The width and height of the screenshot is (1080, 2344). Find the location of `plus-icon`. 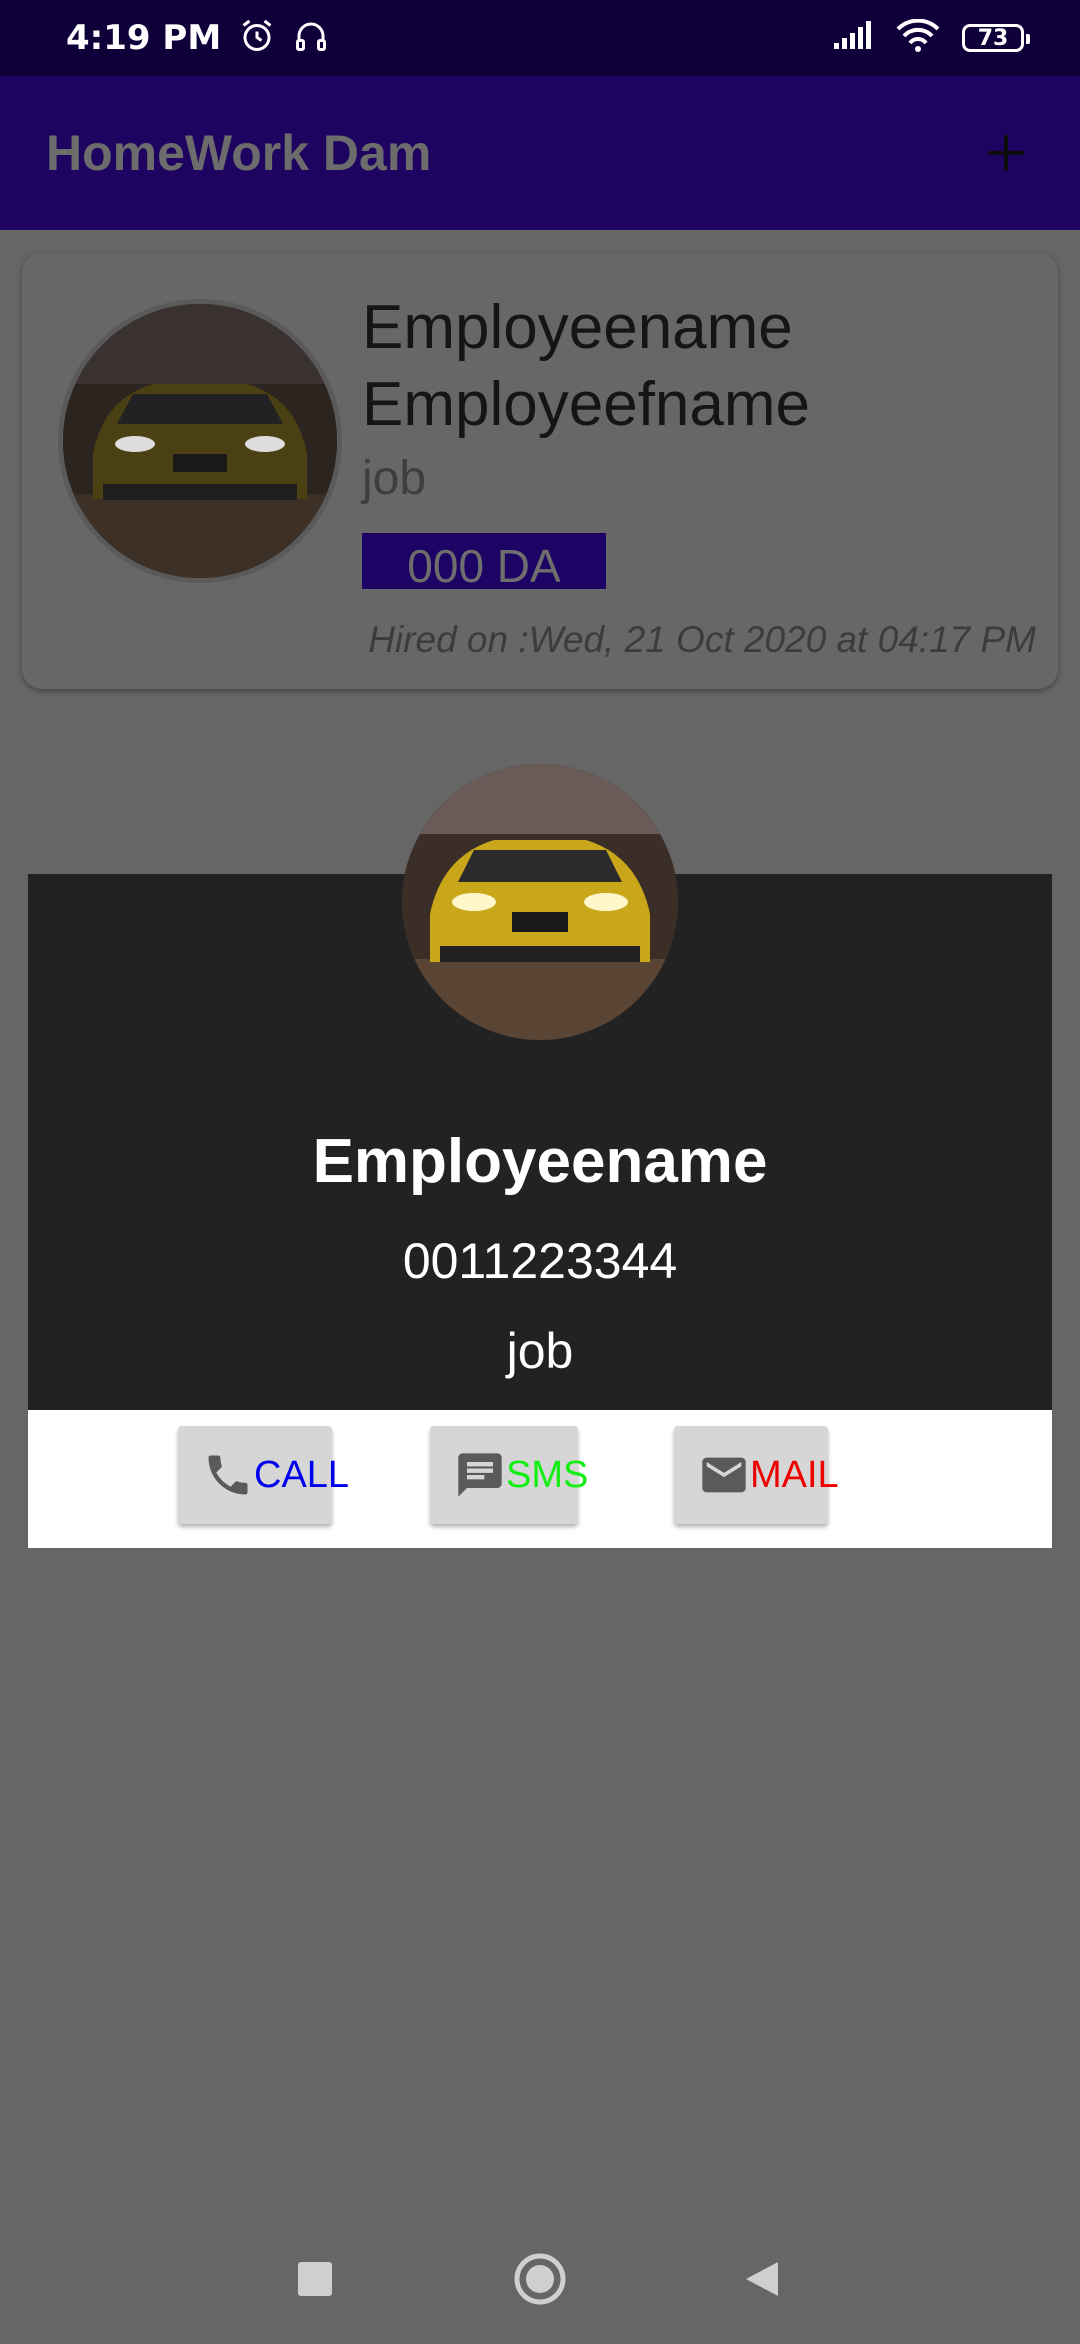

plus-icon is located at coordinates (1006, 153).